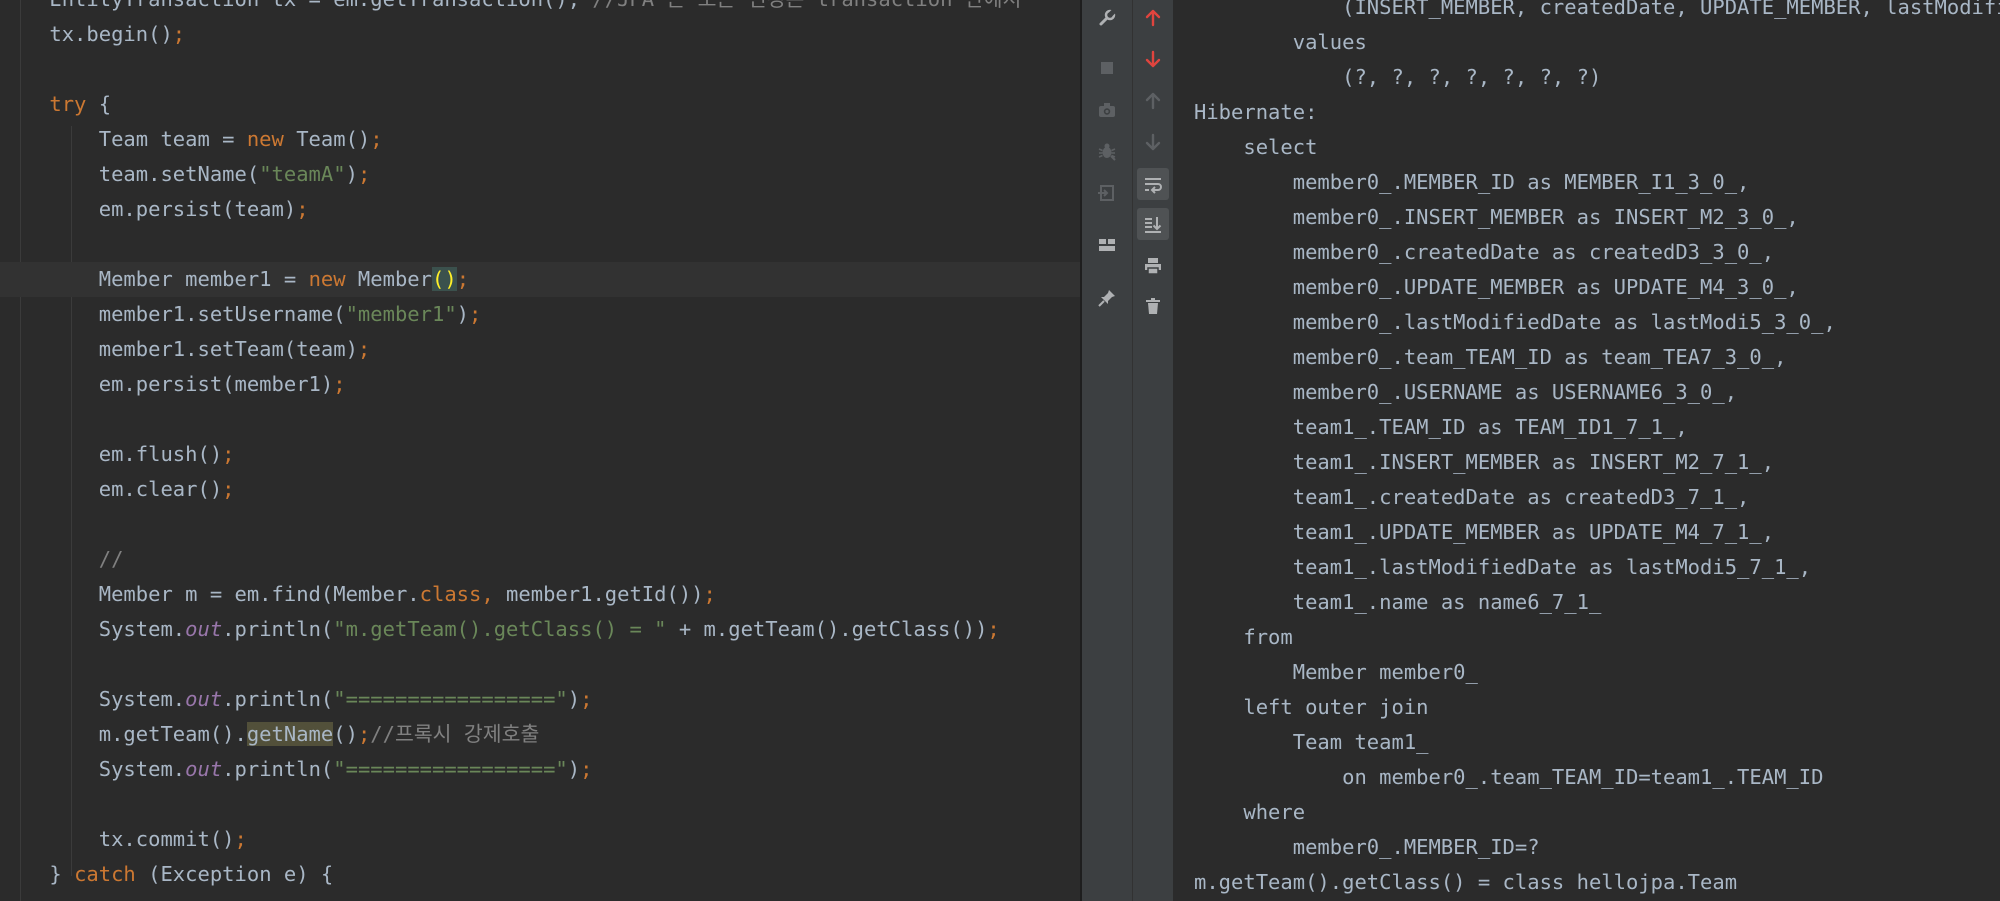 This screenshot has height=901, width=2000. Describe the element at coordinates (540, 279) in the screenshot. I see `code-line: Member member1 = new Member();` at that location.